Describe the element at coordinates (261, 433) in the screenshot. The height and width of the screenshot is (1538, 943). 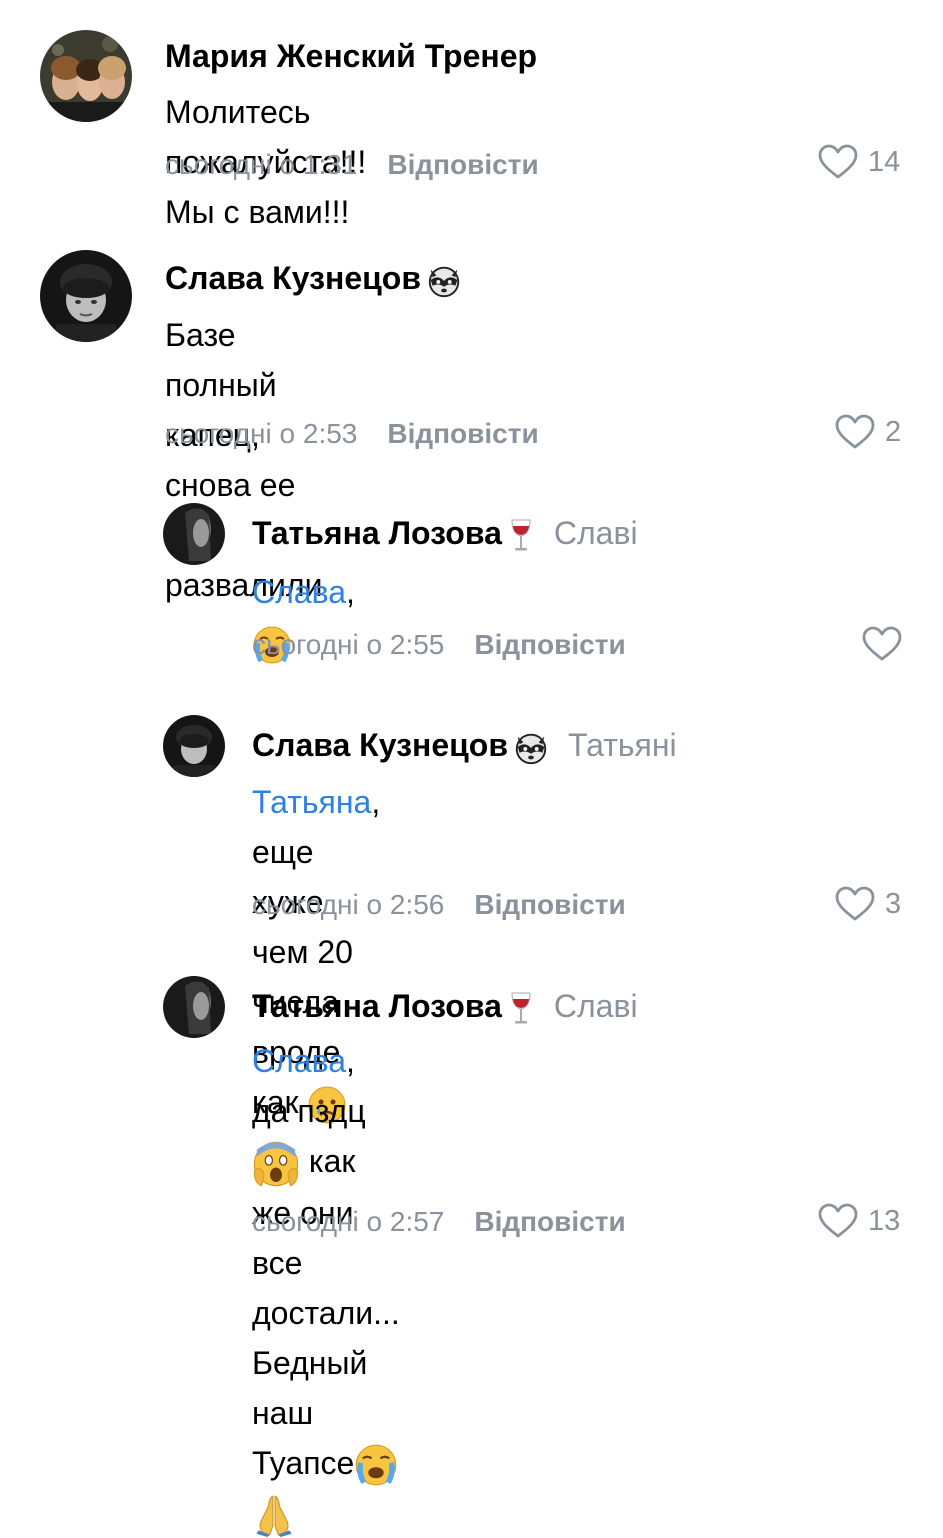
I see `comment-time: сьогодні о 2:53` at that location.